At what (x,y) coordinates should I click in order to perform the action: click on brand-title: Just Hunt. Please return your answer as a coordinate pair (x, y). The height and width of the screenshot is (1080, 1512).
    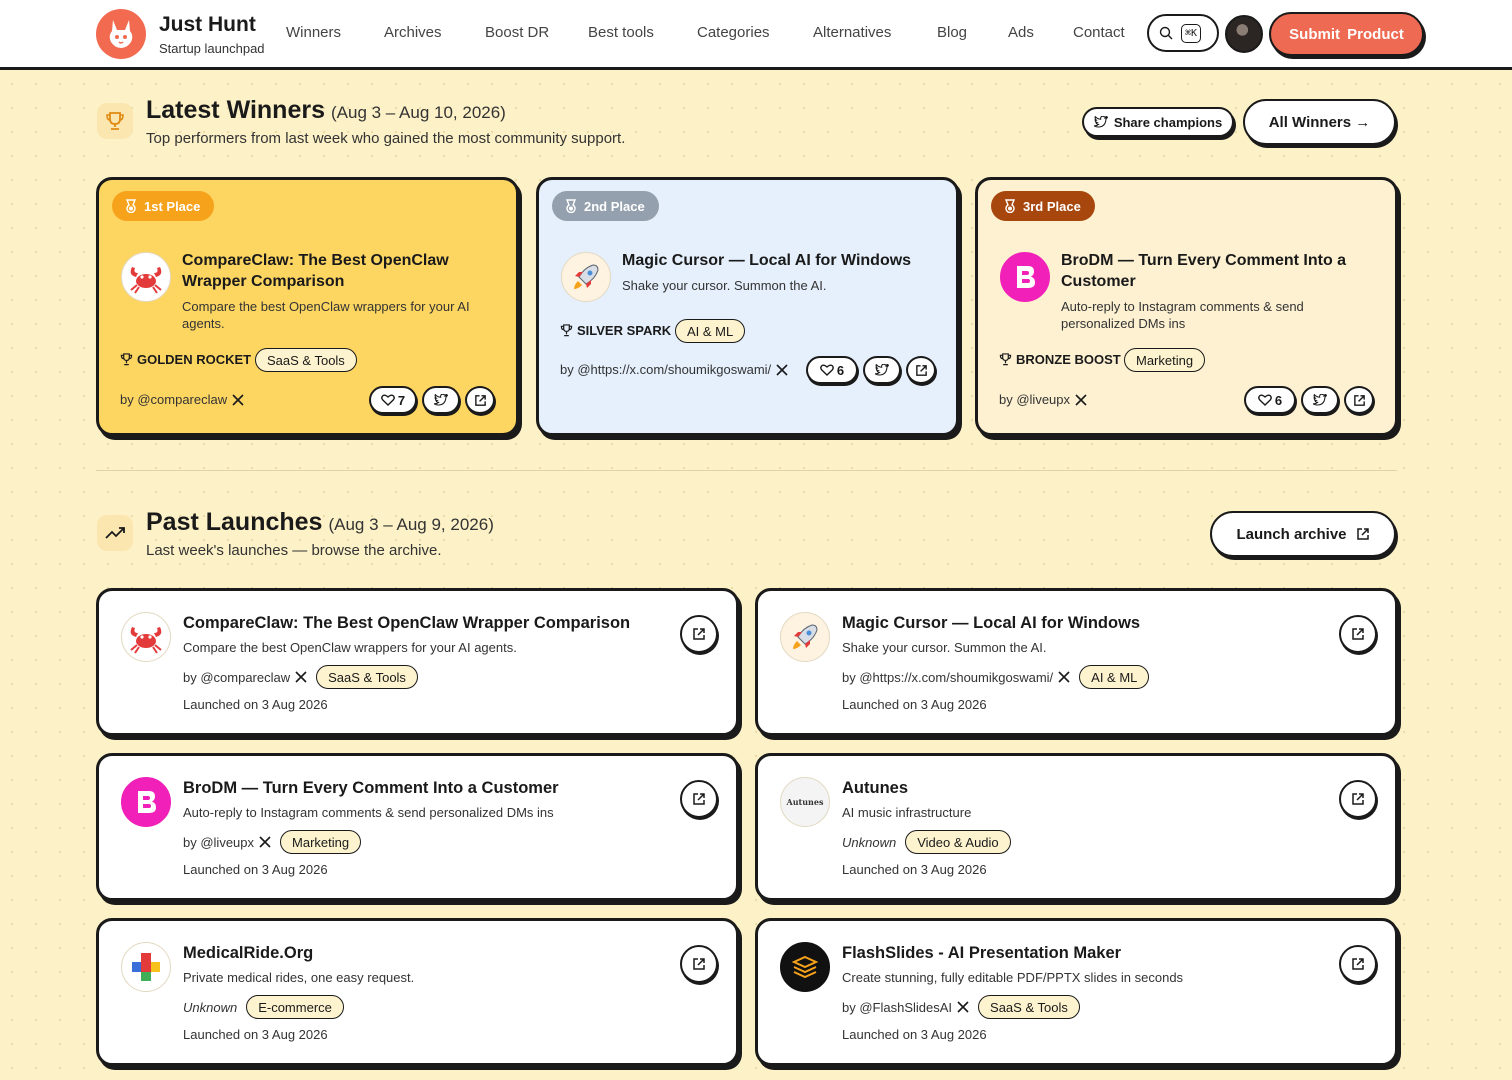
    Looking at the image, I should click on (207, 25).